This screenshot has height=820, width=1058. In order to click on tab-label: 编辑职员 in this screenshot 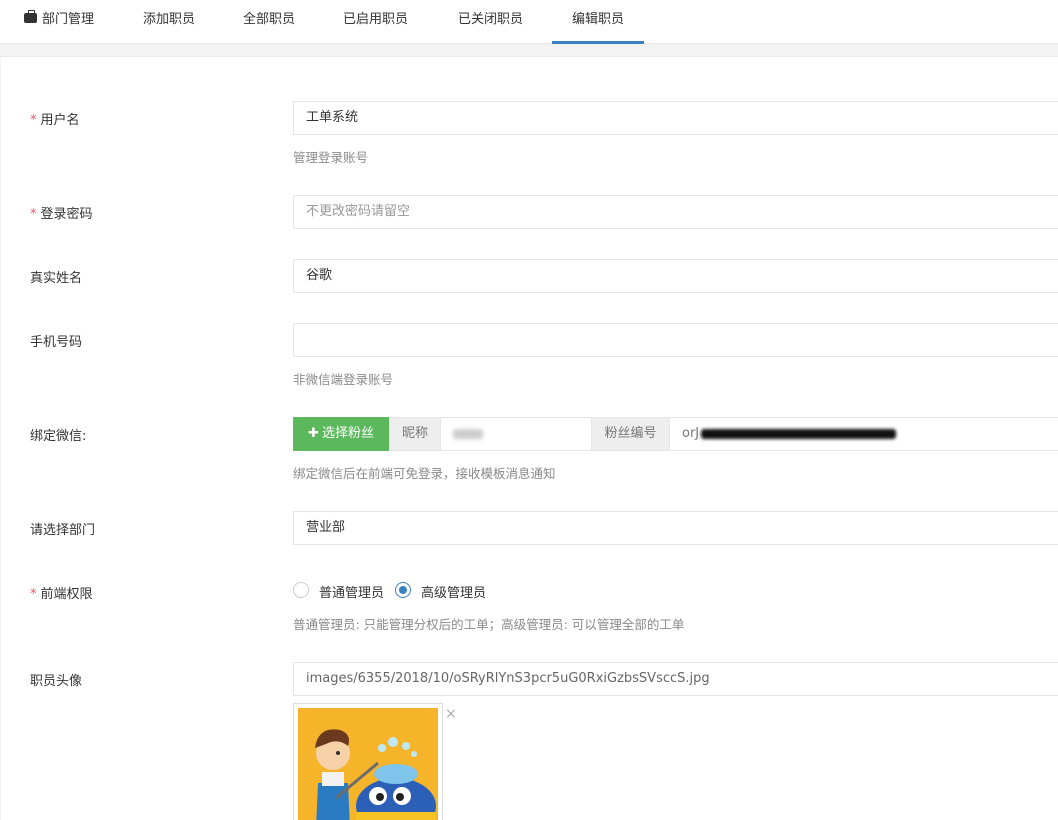, I will do `click(598, 19)`.